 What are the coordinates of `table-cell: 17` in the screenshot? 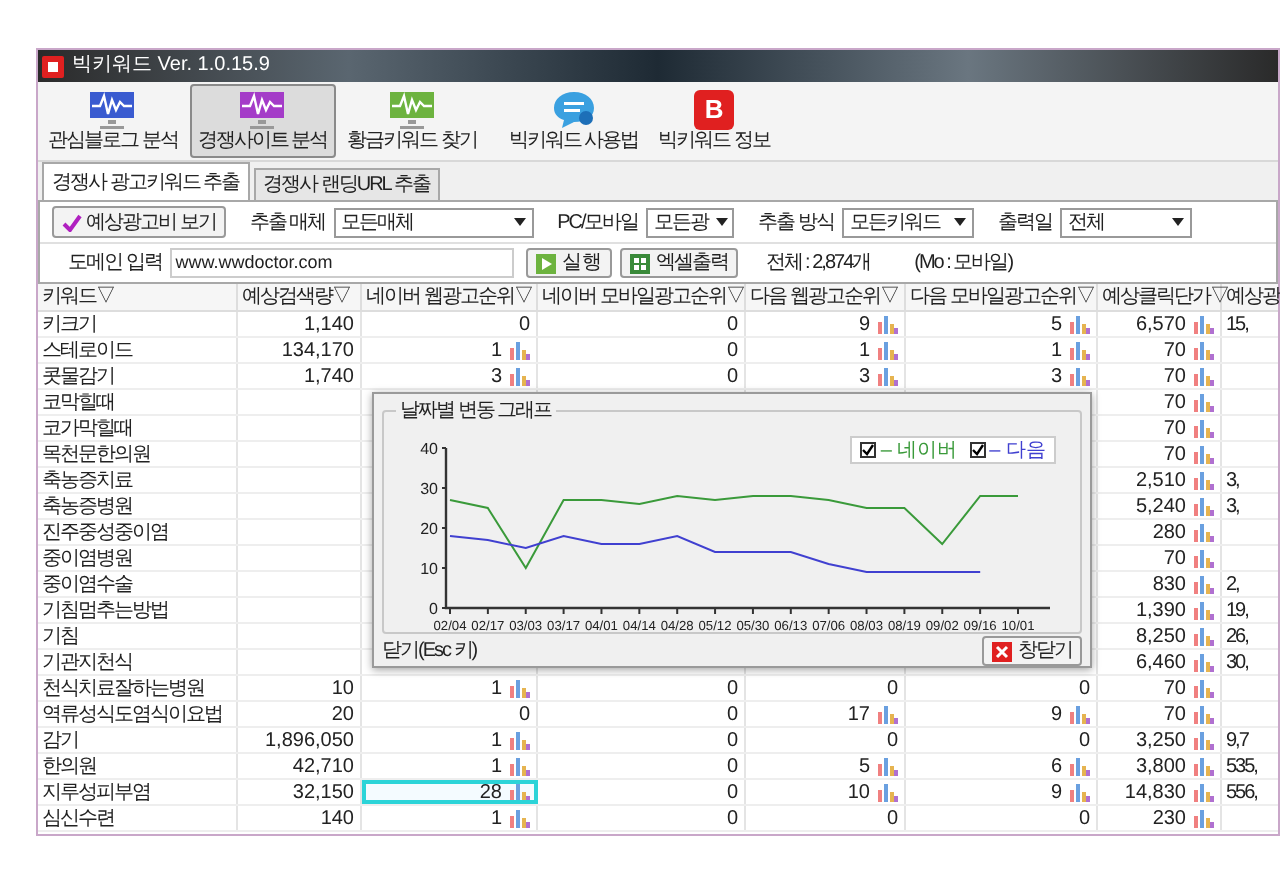 It's located at (826, 714).